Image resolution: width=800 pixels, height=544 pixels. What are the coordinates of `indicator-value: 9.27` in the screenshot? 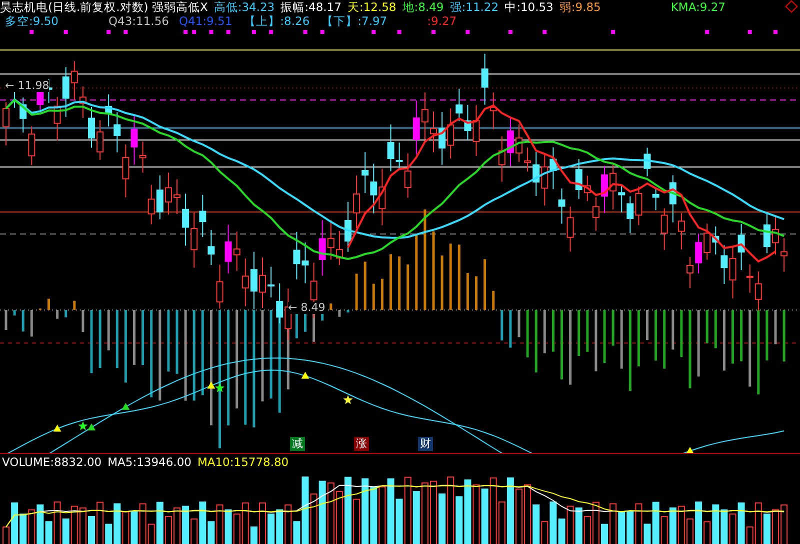 It's located at (713, 7).